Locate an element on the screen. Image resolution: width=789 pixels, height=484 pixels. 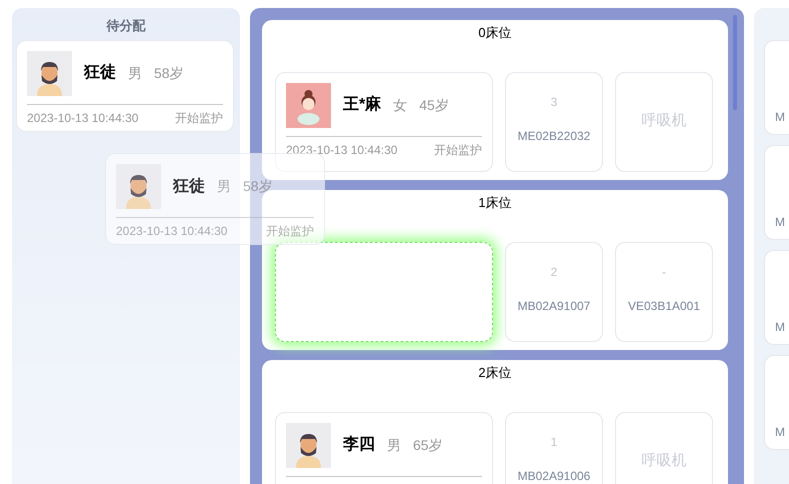
bed-title: 1床位 is located at coordinates (495, 203).